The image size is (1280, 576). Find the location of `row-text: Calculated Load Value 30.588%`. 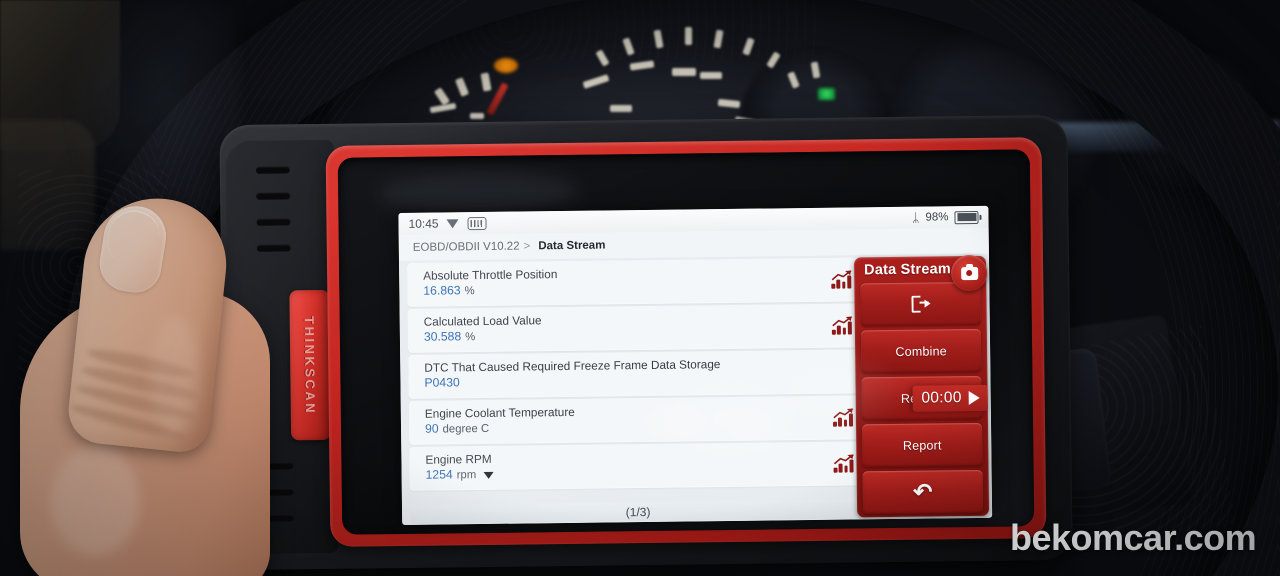

row-text: Calculated Load Value 30.588% is located at coordinates (628, 327).